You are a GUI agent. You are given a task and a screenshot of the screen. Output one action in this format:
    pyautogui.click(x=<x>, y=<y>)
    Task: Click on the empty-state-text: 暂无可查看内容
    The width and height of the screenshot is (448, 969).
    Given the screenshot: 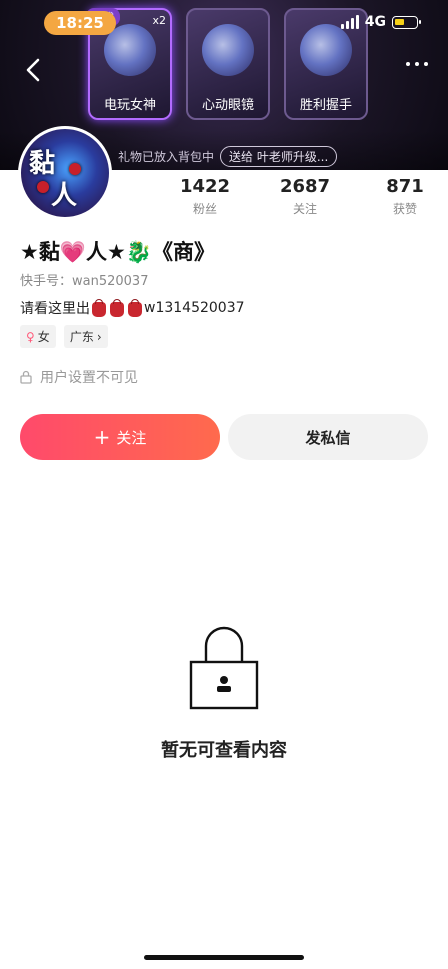 What is the action you would take?
    pyautogui.click(x=224, y=750)
    